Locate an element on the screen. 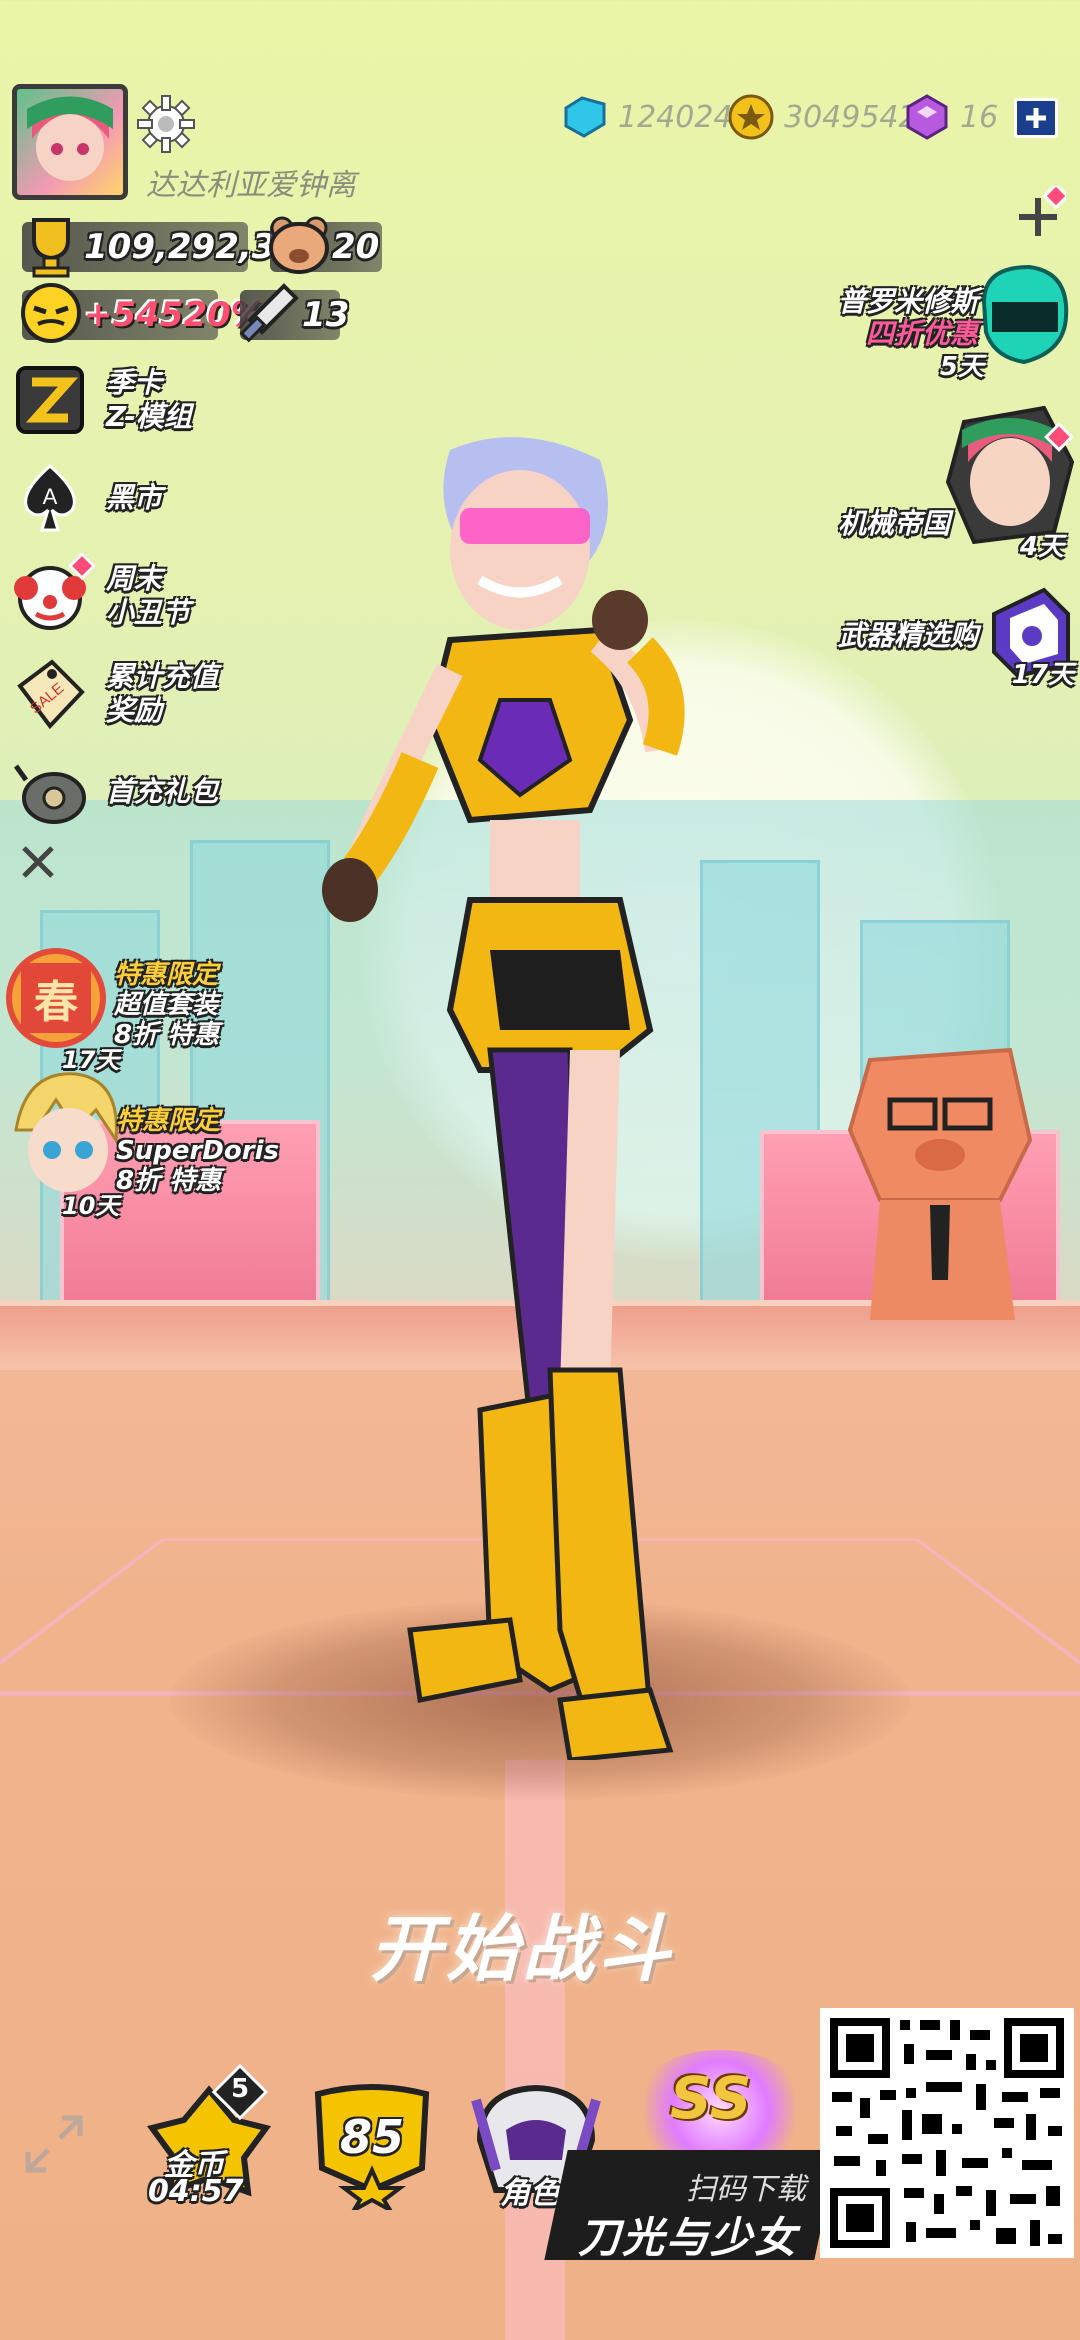 The height and width of the screenshot is (2340, 1080). bear-stat: 20 is located at coordinates (325, 245).